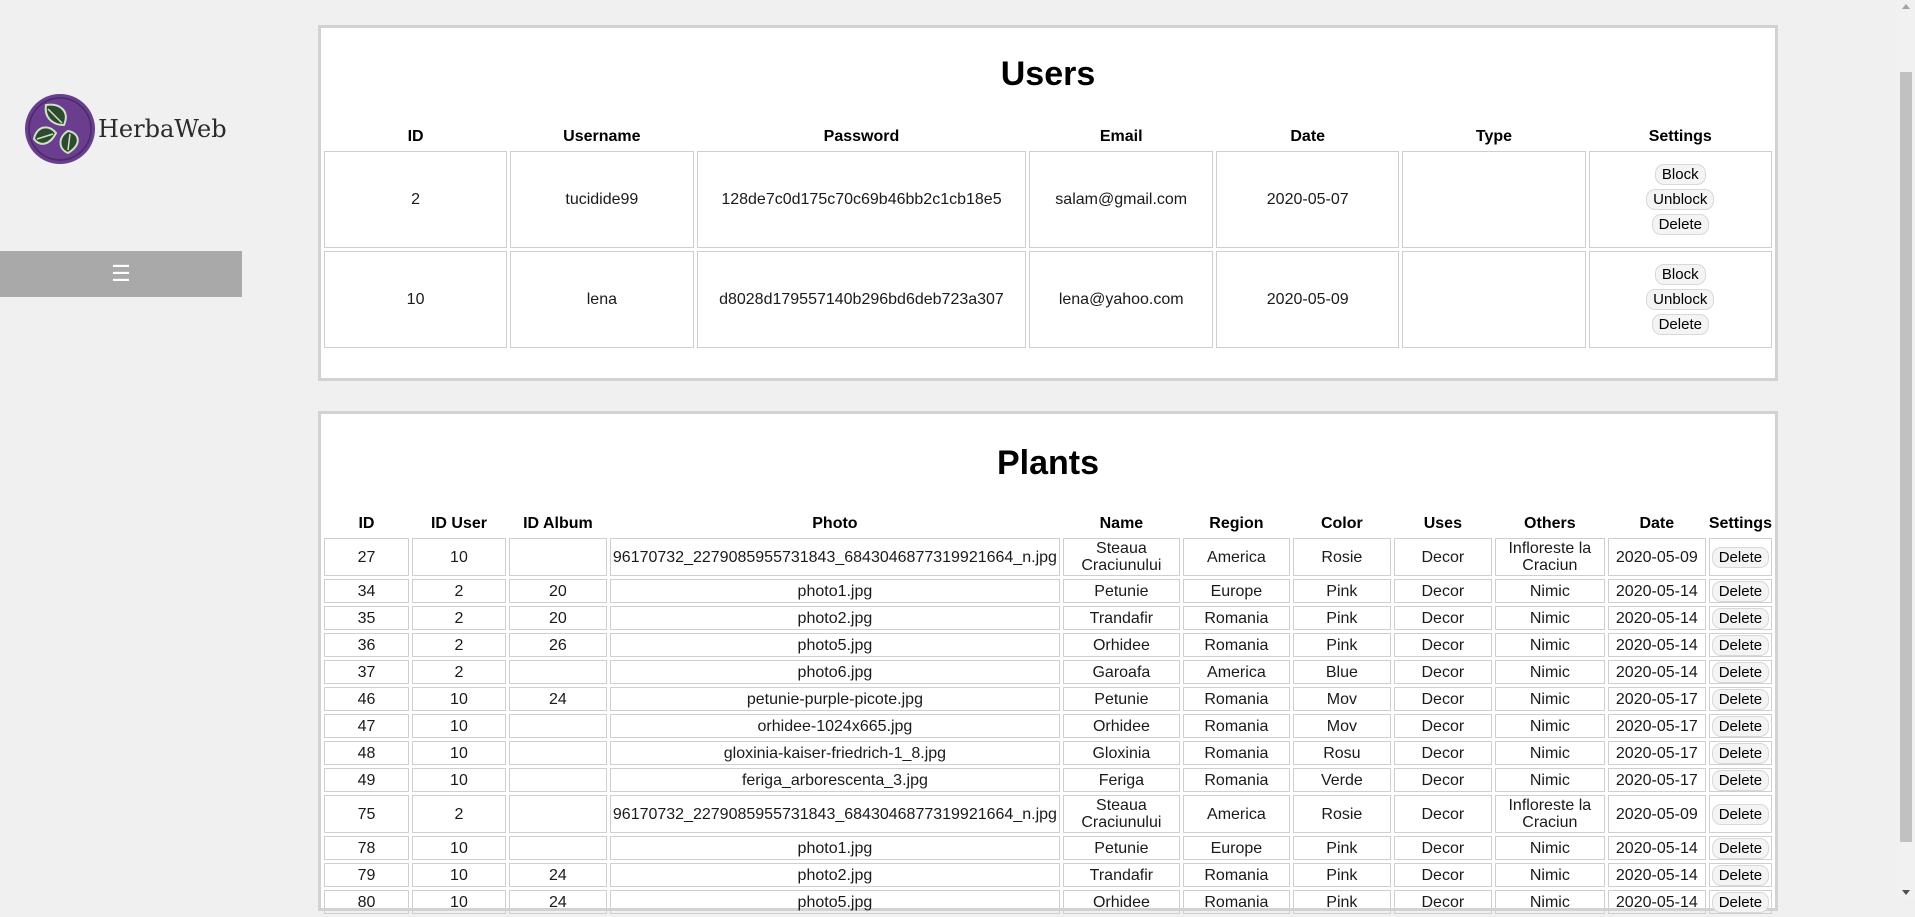  What do you see at coordinates (834, 753) in the screenshot?
I see `plant-cell-photo: gloxinia-kaiser-friedrich-1_8.jpg` at bounding box center [834, 753].